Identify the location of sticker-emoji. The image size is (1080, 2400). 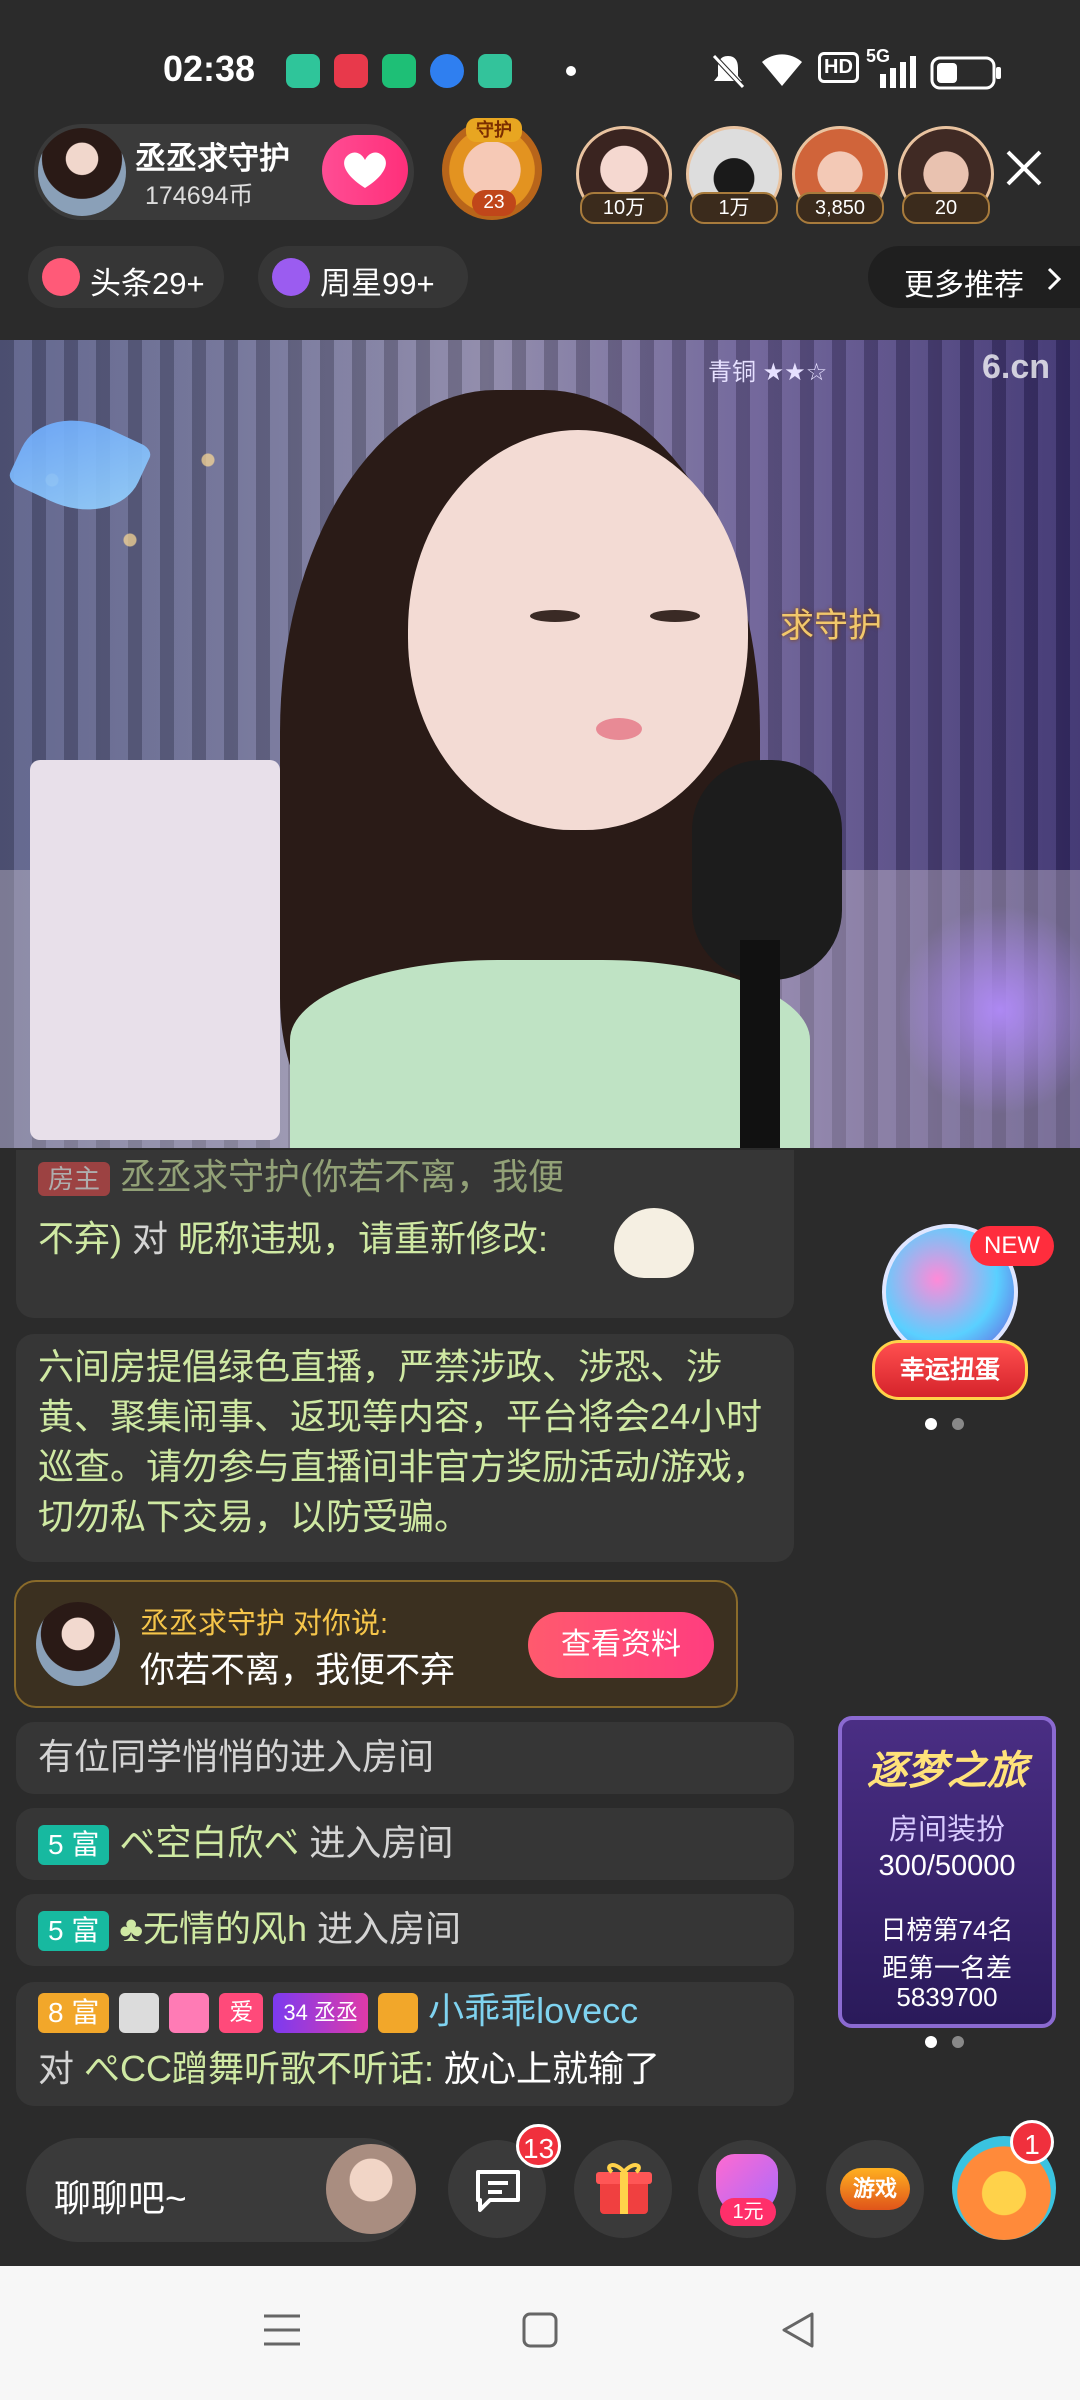
(654, 1243).